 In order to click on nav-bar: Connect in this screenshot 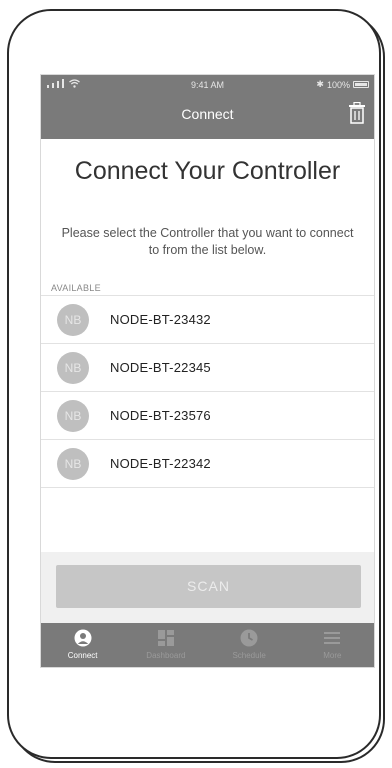, I will do `click(207, 117)`.